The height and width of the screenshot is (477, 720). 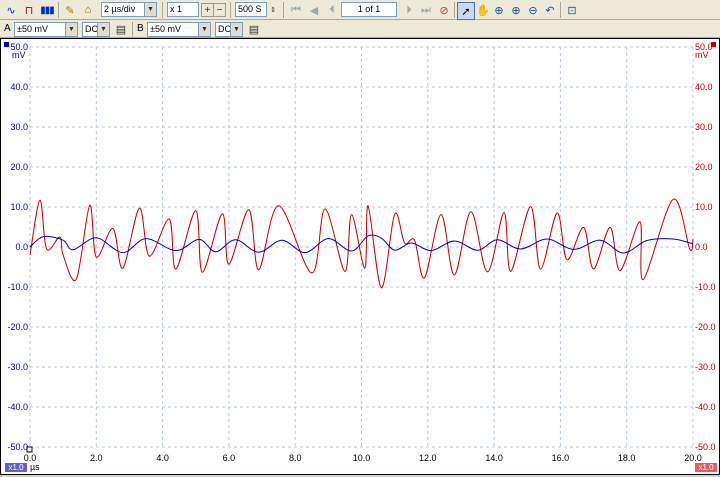 I want to click on channel-a-coupling-select: DC ▼, so click(x=96, y=29).